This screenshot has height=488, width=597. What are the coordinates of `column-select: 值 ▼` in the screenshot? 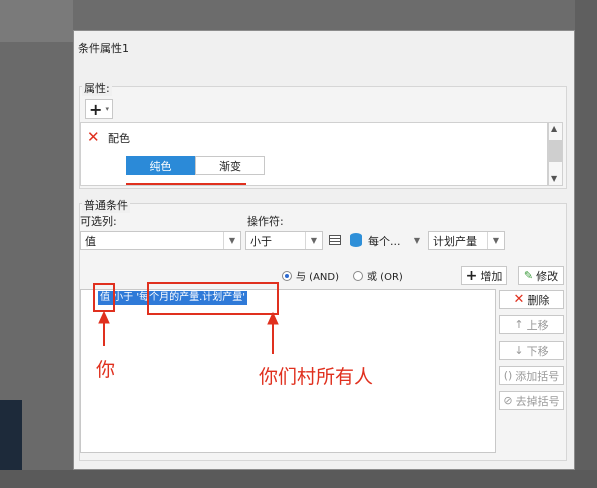 It's located at (160, 240).